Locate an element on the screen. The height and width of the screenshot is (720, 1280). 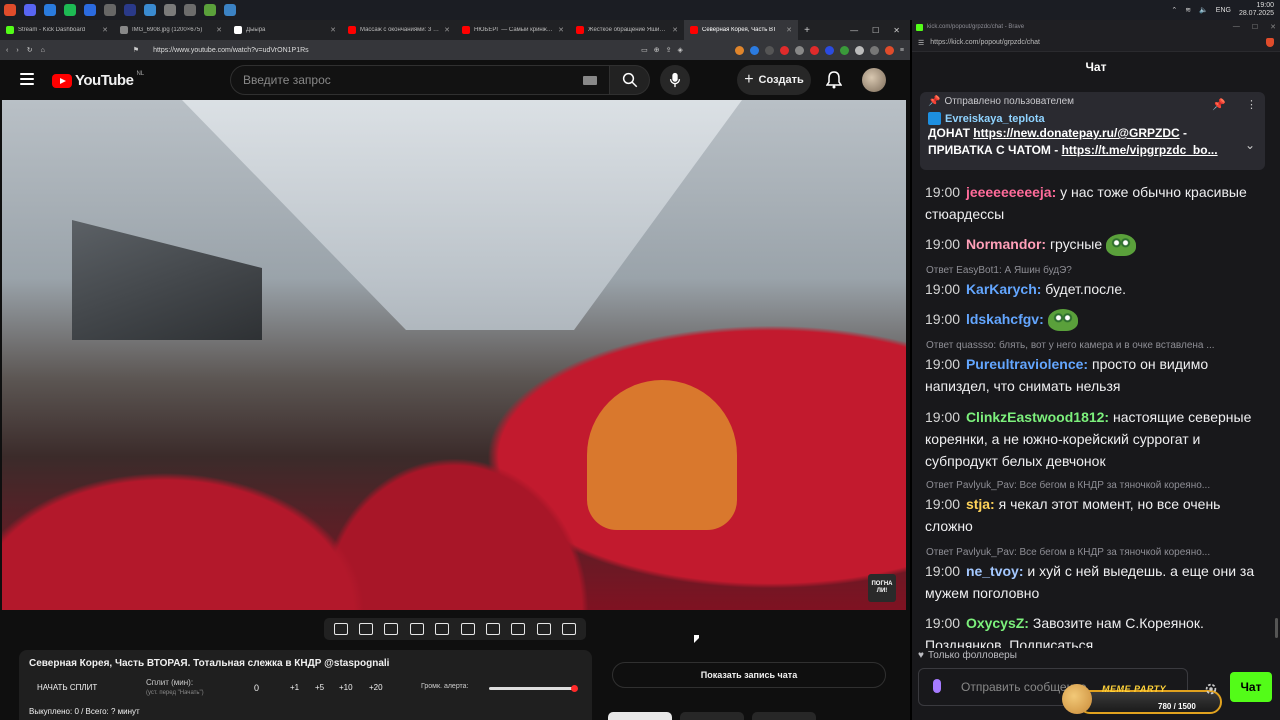
message-username: Pureultraviolence: is located at coordinates (1027, 364).